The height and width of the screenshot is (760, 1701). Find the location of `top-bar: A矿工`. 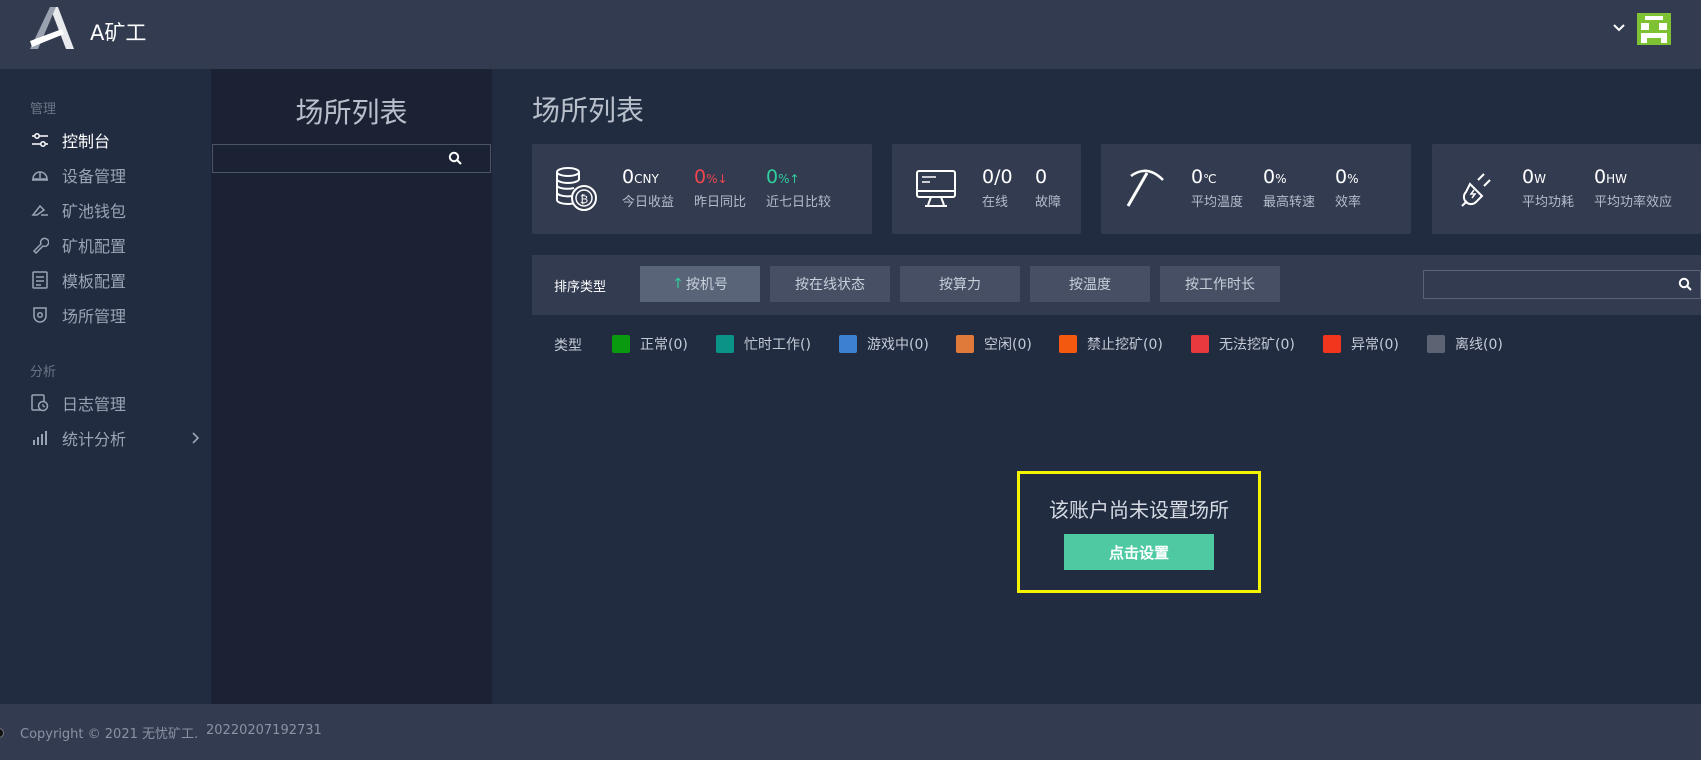

top-bar: A矿工 is located at coordinates (850, 34).